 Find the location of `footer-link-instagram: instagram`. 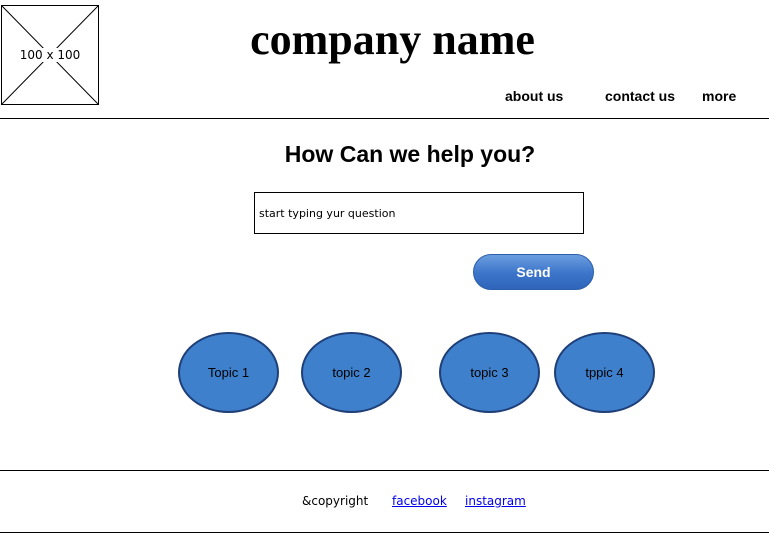

footer-link-instagram: instagram is located at coordinates (495, 501).